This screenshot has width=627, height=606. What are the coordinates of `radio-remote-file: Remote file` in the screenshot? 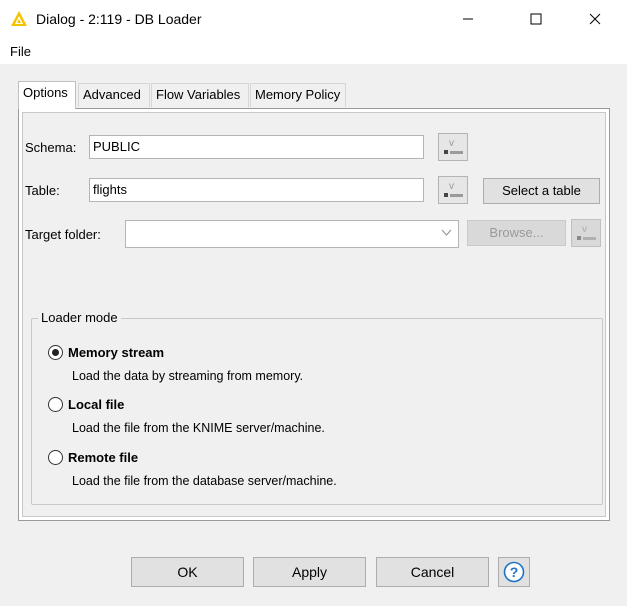 It's located at (93, 457).